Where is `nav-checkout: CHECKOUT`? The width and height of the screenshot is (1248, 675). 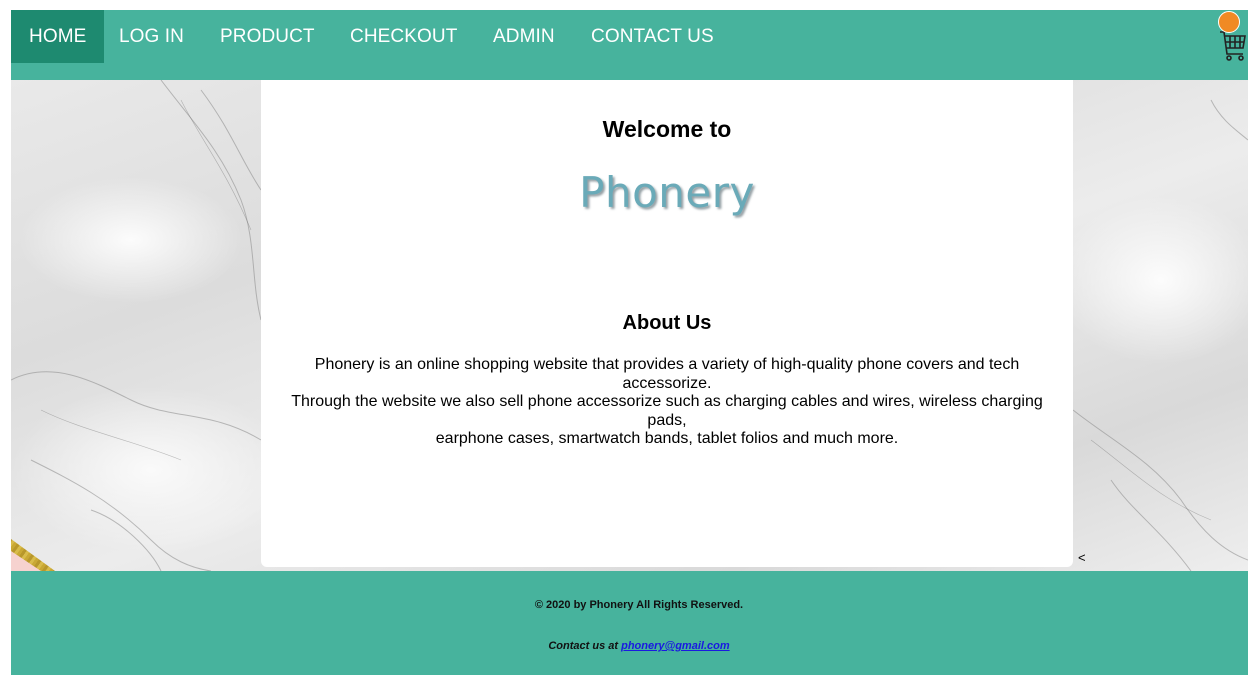 nav-checkout: CHECKOUT is located at coordinates (403, 36).